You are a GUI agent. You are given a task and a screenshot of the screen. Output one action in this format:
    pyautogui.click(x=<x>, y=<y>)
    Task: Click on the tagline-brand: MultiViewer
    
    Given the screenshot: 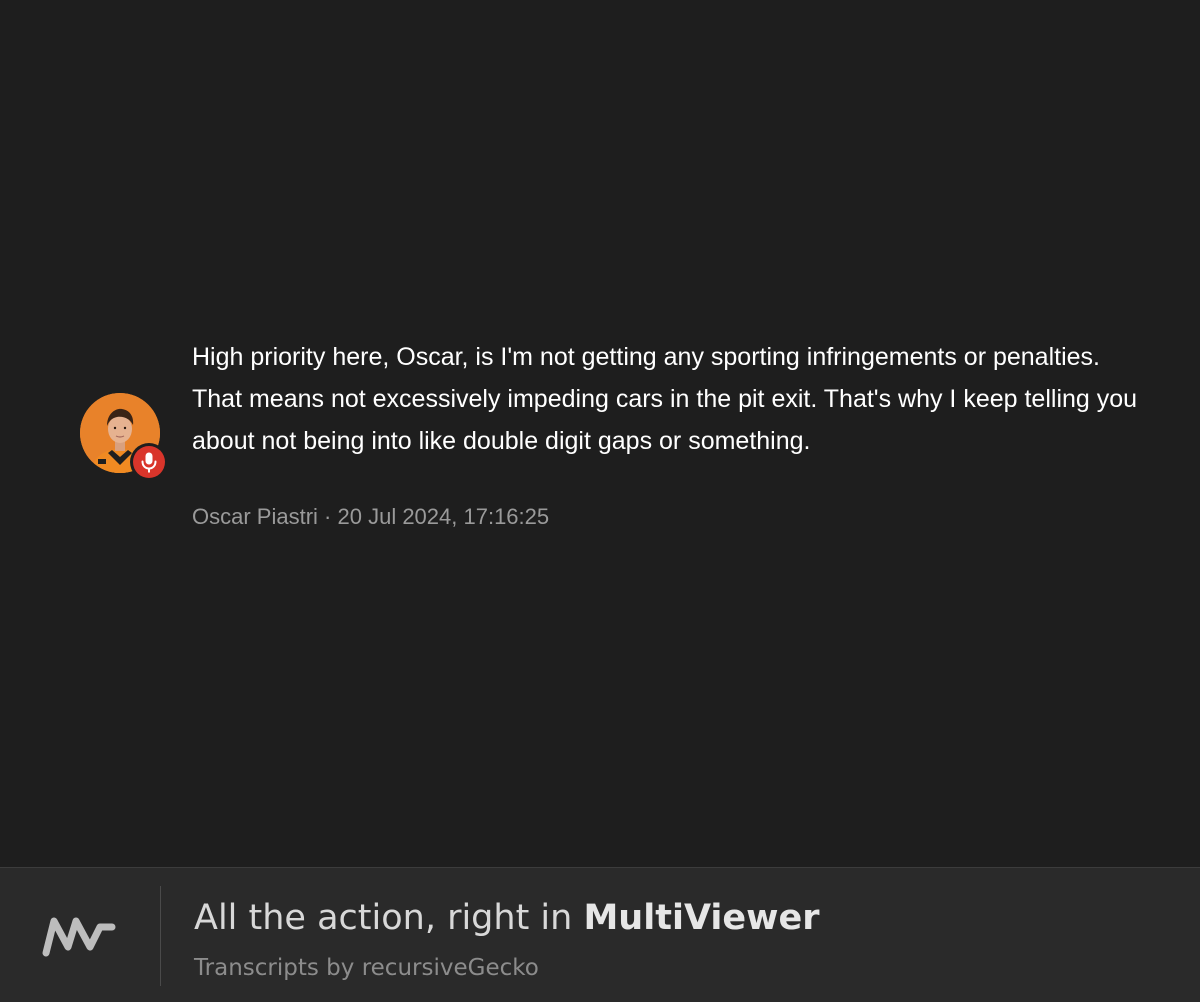 What is the action you would take?
    pyautogui.click(x=701, y=918)
    